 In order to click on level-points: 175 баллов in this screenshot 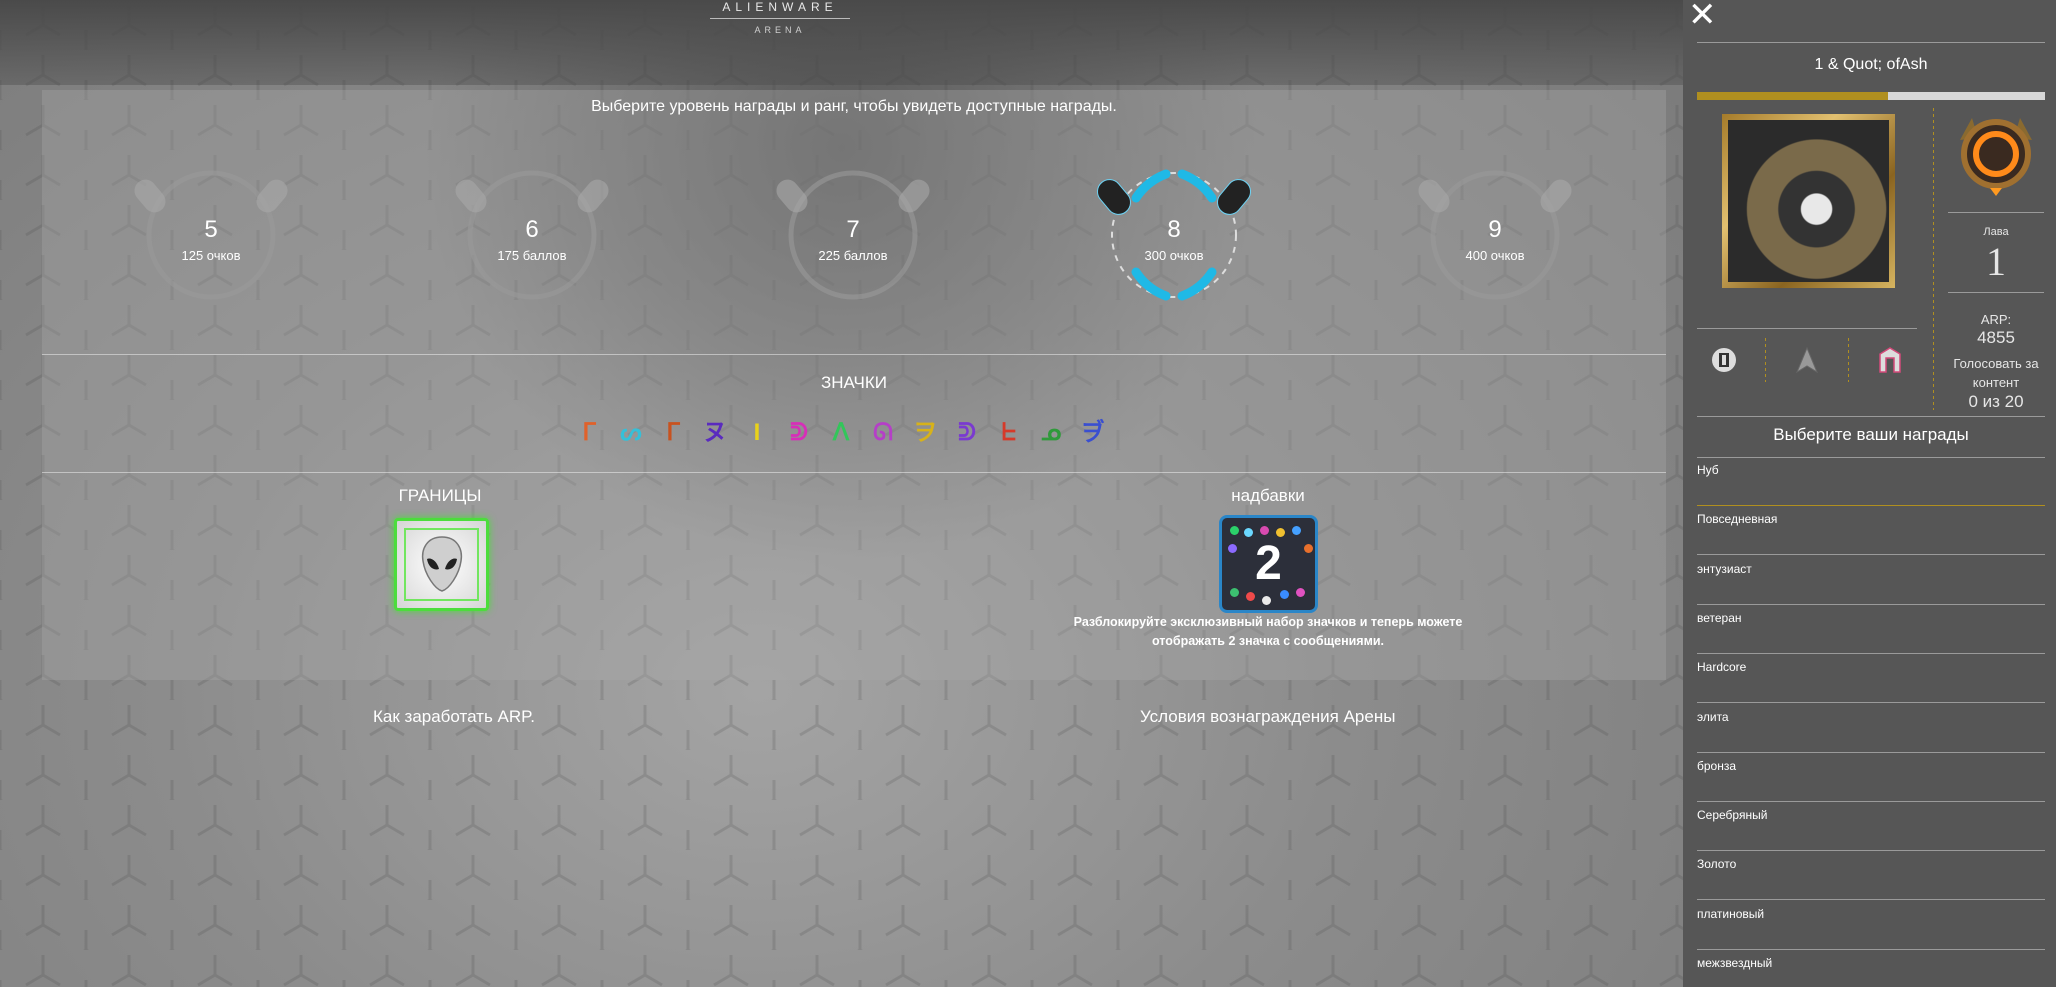, I will do `click(532, 255)`.